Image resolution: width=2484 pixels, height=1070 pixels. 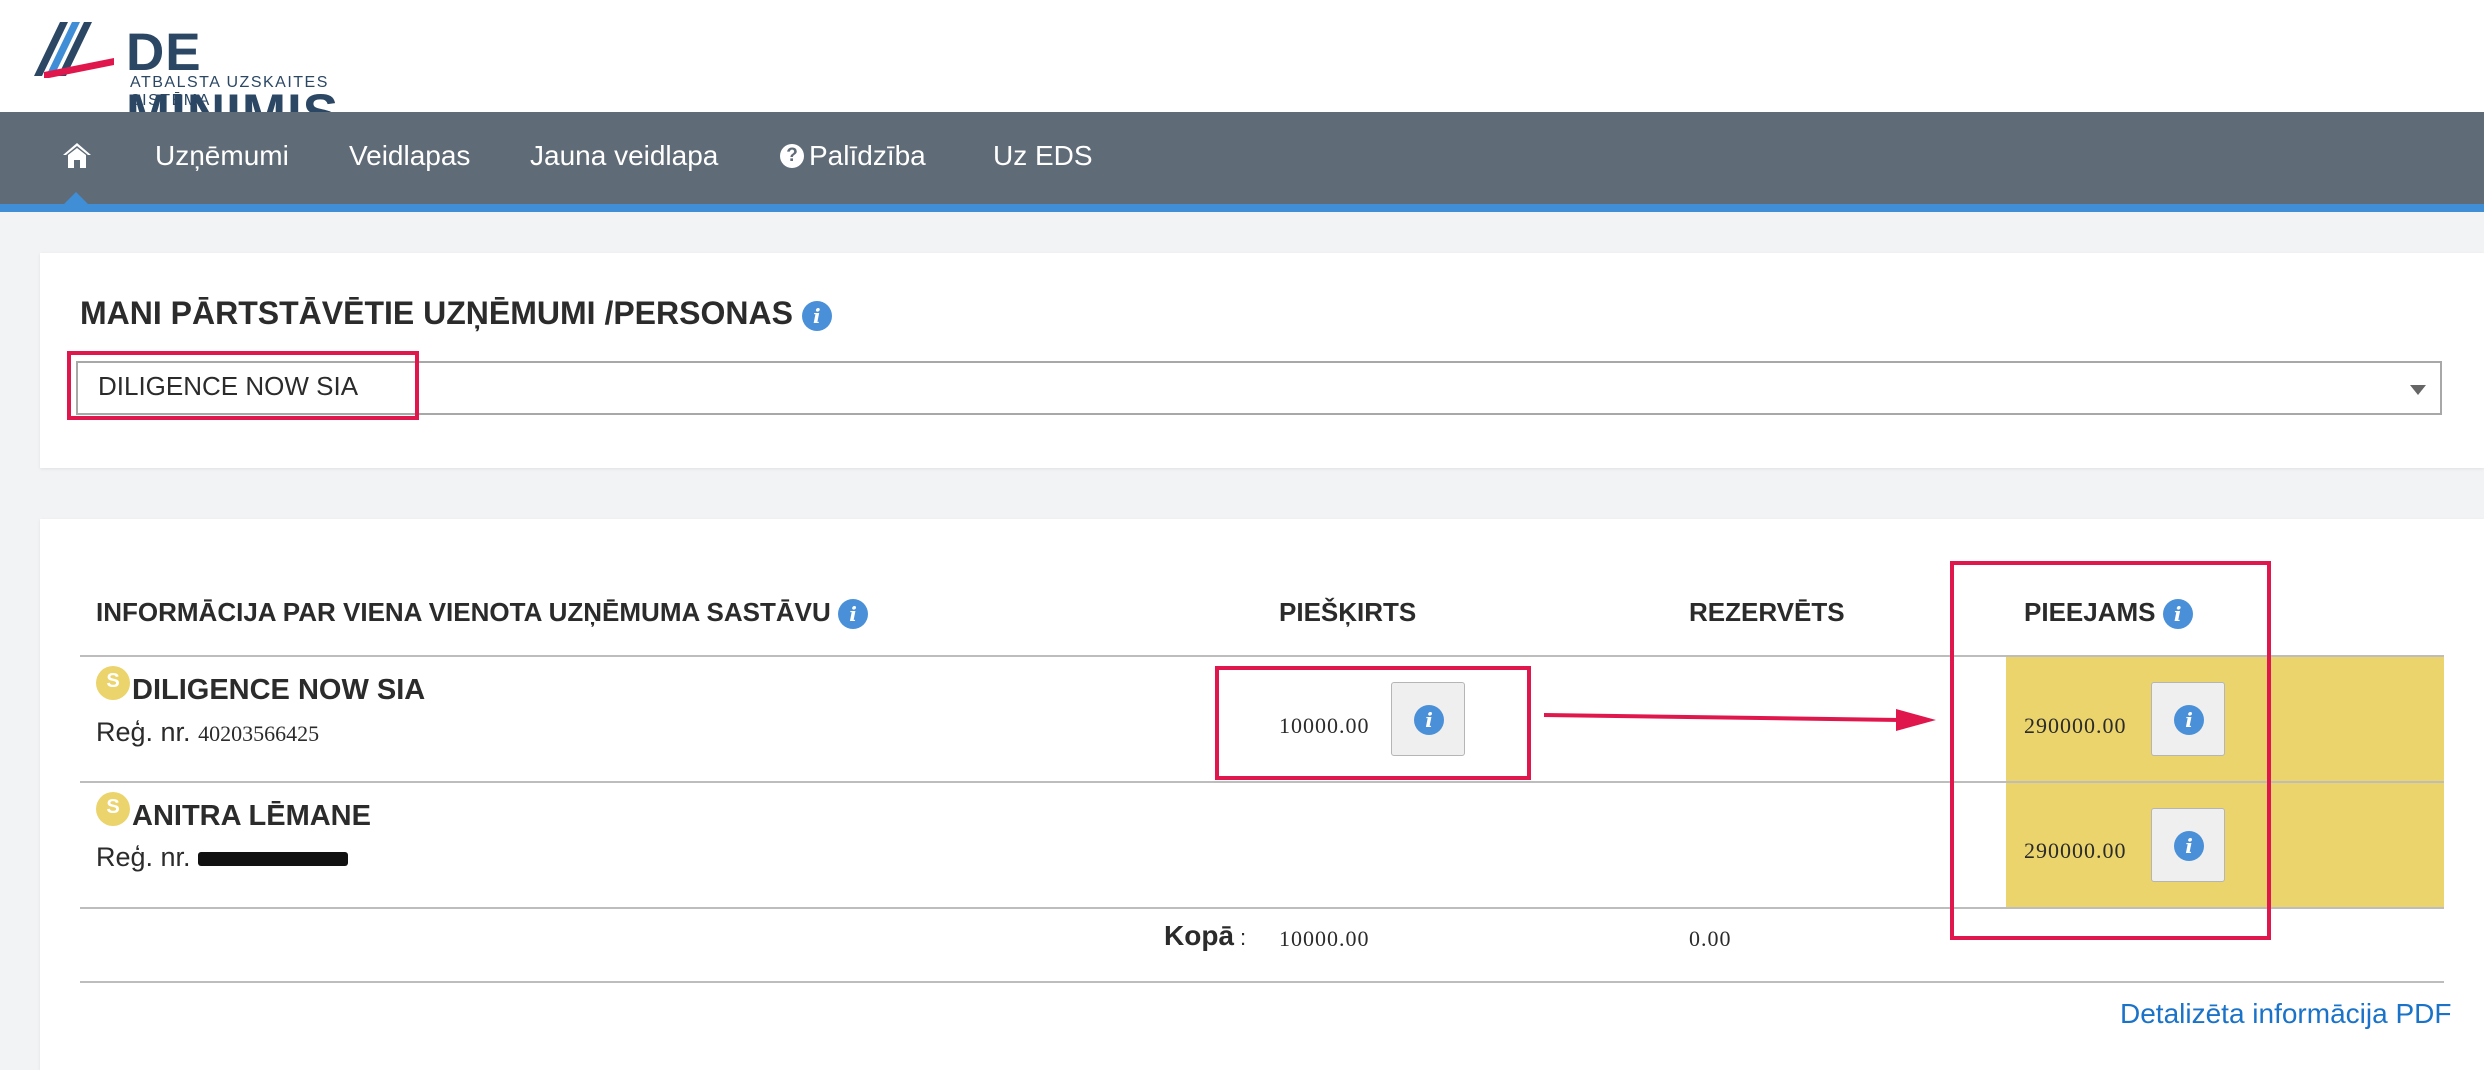 I want to click on chevron-down-icon, so click(x=2418, y=390).